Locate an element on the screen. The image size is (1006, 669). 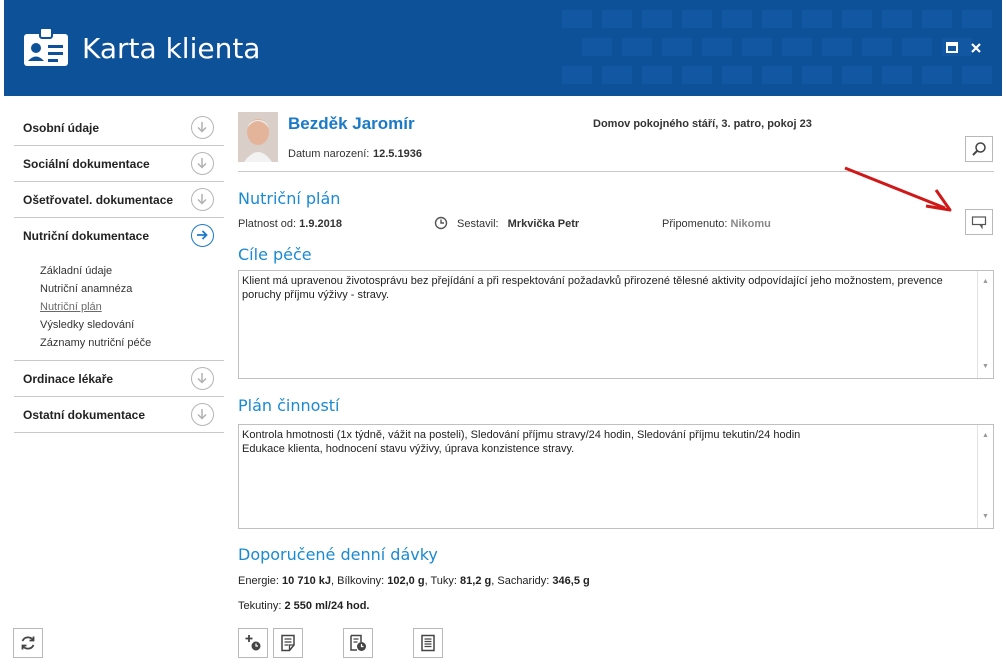
sidebar-item-label: Sociální dokumentace is located at coordinates (86, 163).